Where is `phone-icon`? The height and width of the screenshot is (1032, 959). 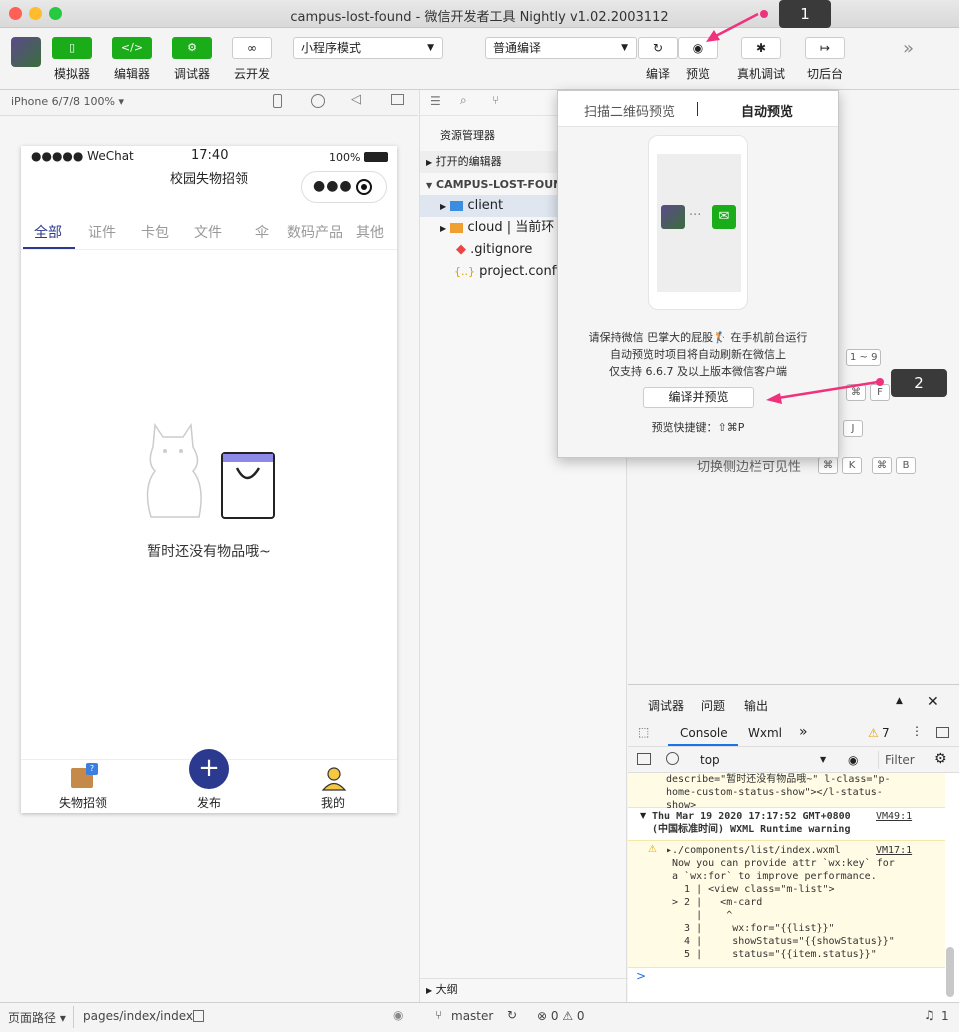 phone-icon is located at coordinates (277, 101).